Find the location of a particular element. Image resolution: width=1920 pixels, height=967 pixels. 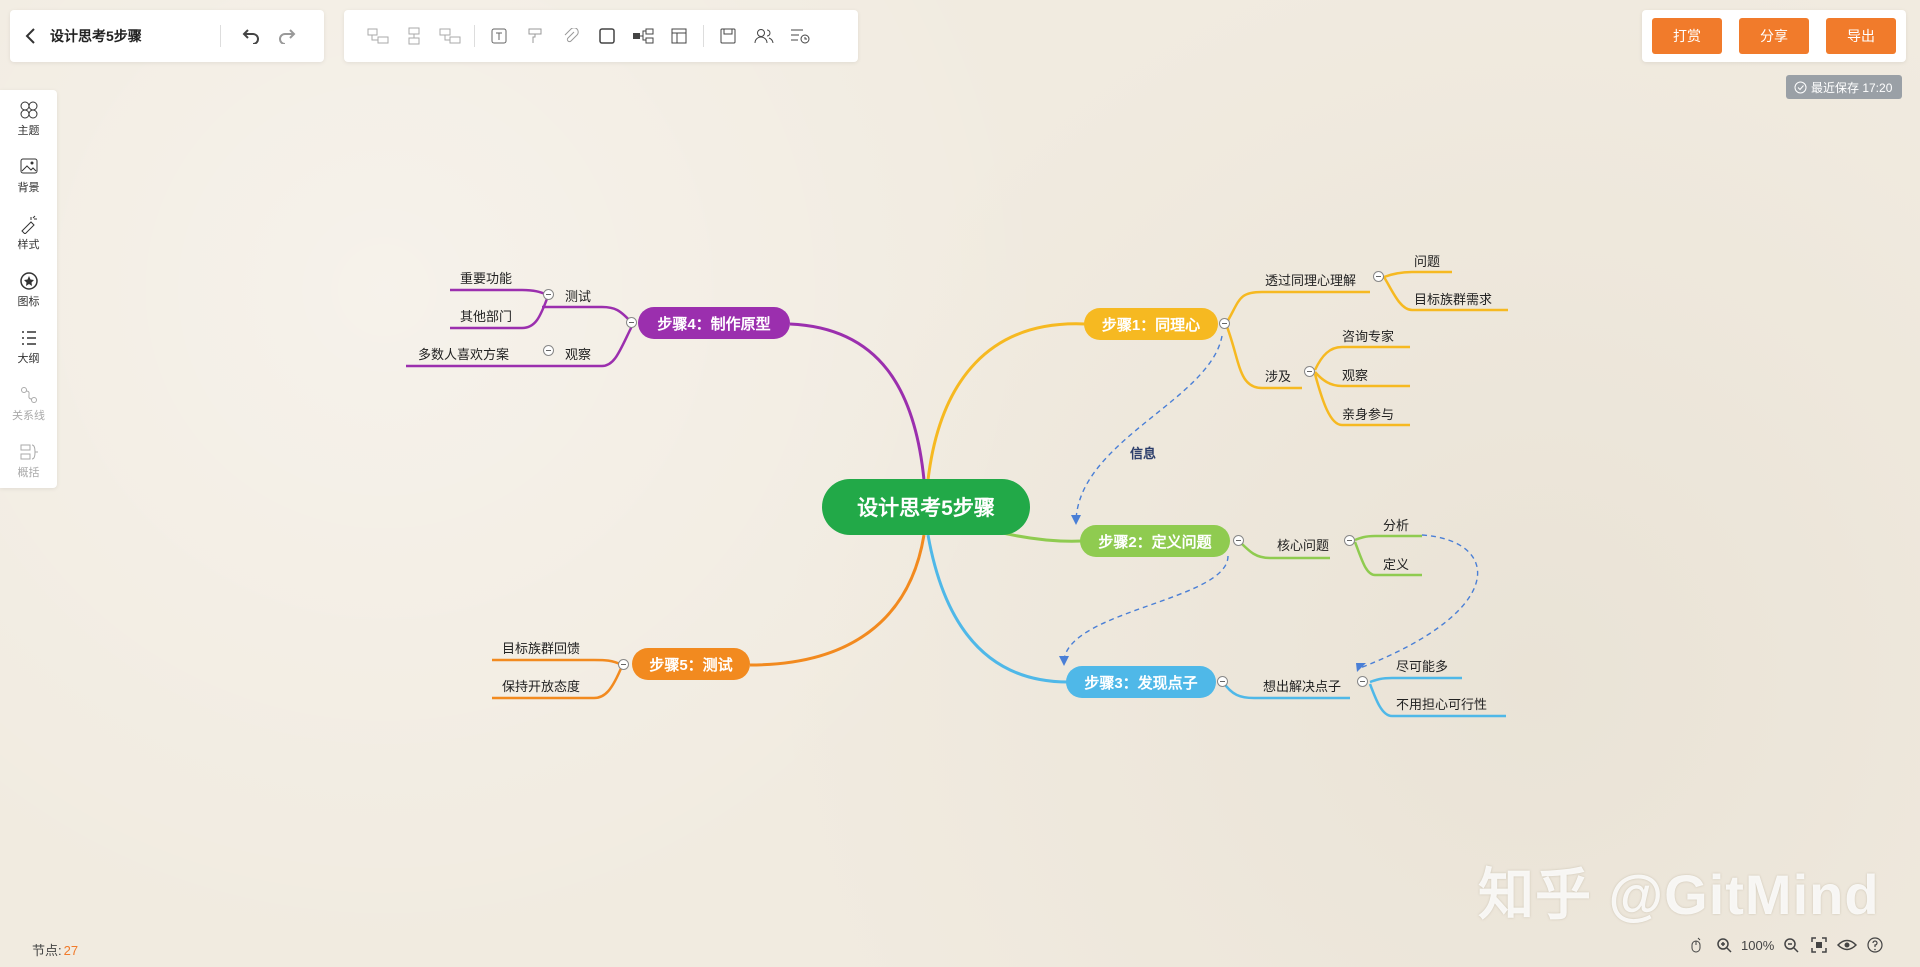

node-core-problem: 核心问题 is located at coordinates (1303, 544).